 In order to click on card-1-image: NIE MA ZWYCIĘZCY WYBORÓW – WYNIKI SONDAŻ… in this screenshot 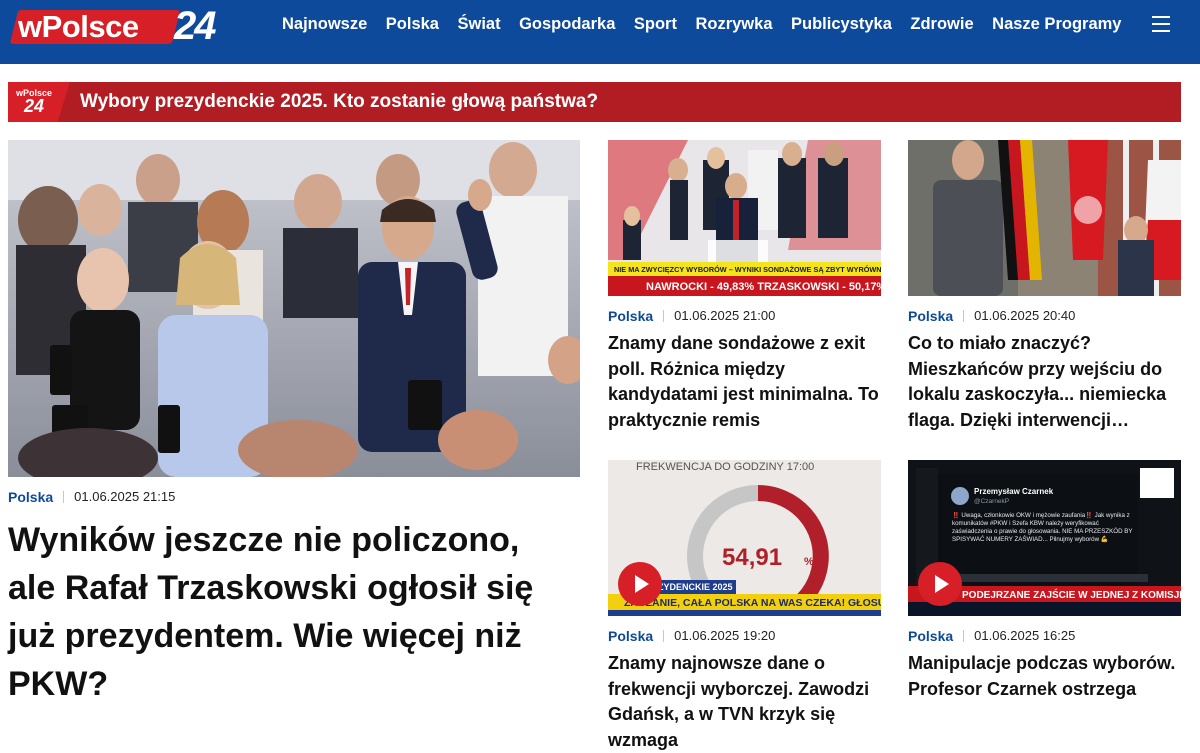, I will do `click(744, 218)`.